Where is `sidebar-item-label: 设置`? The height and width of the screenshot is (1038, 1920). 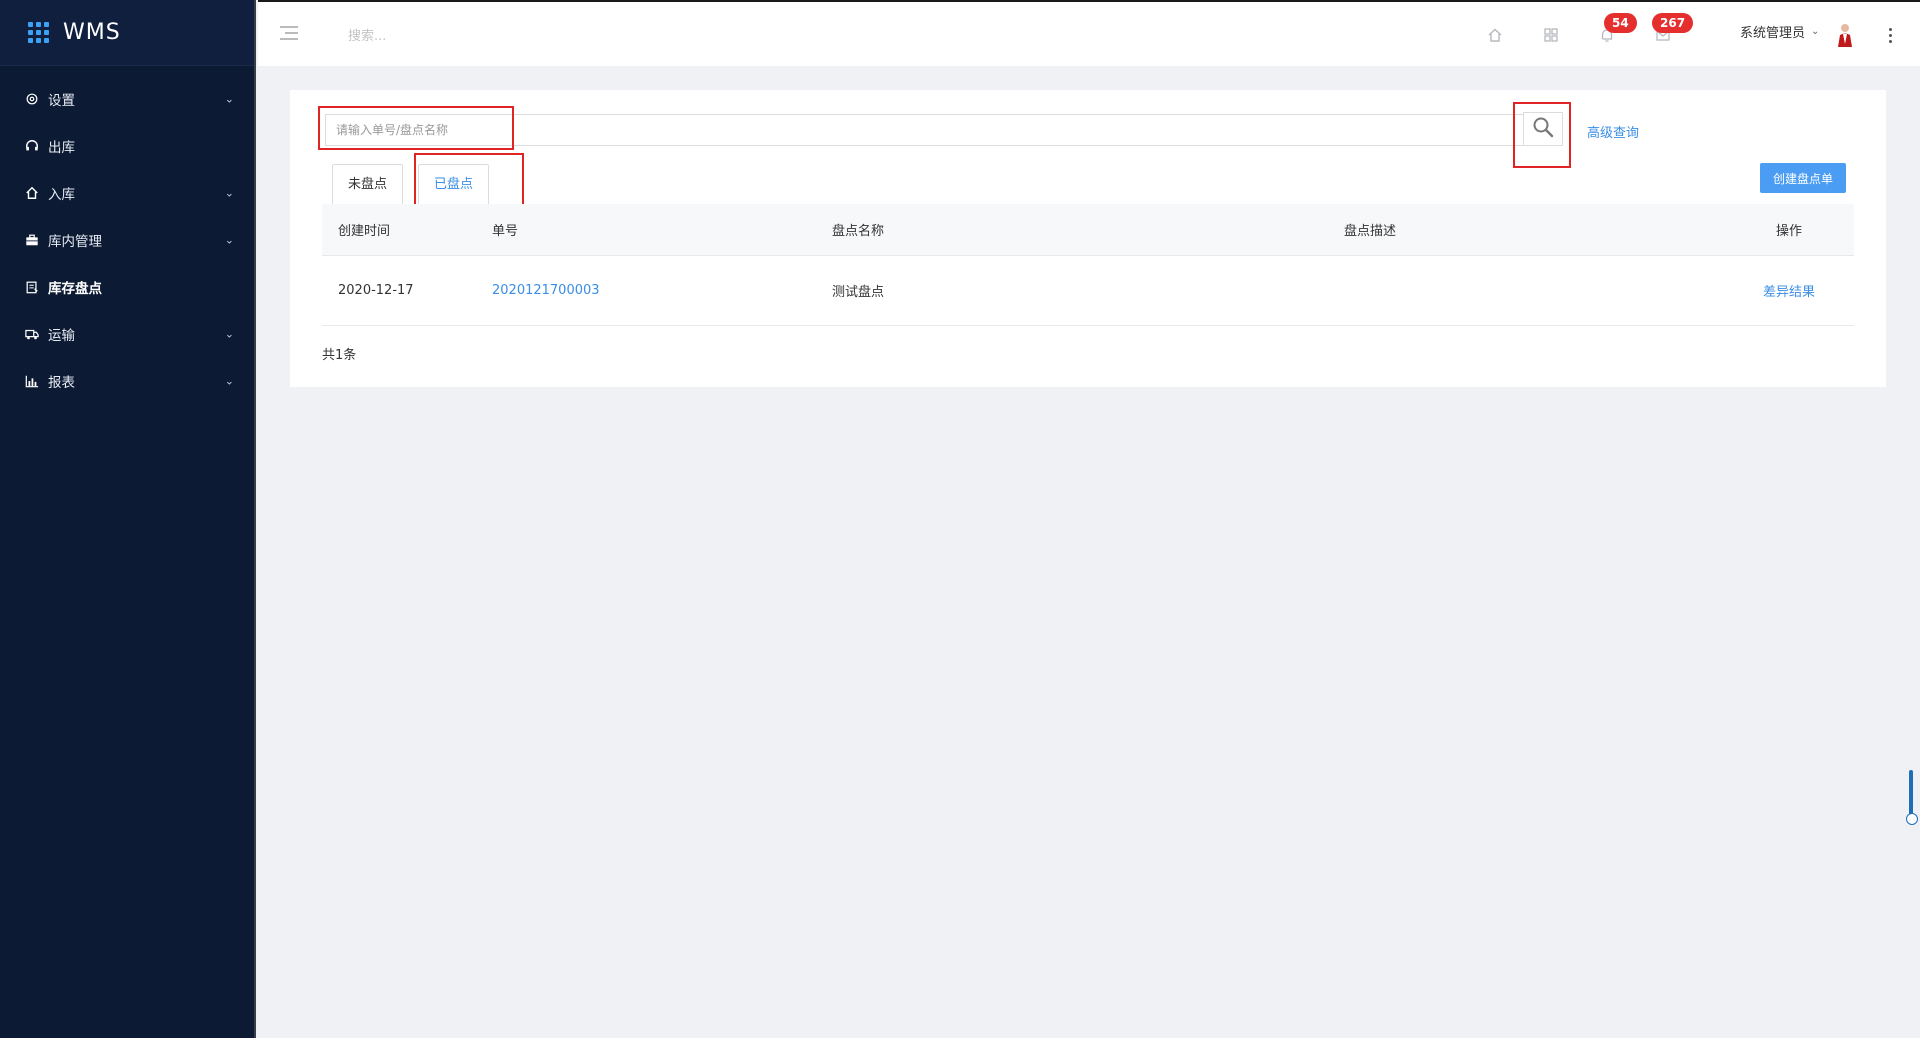
sidebar-item-label: 设置 is located at coordinates (61, 101).